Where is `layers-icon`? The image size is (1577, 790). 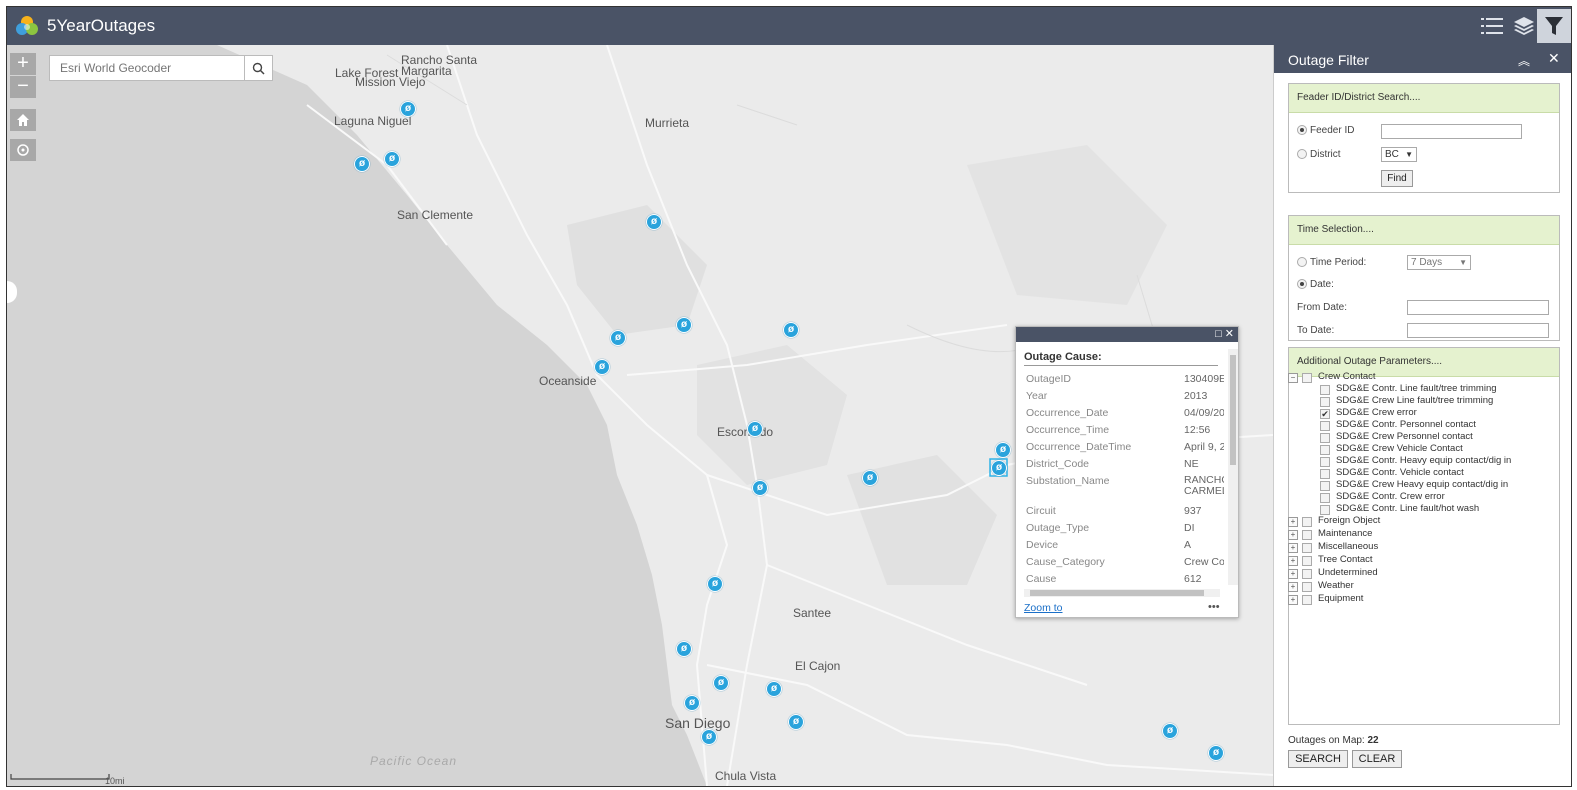
layers-icon is located at coordinates (1524, 26).